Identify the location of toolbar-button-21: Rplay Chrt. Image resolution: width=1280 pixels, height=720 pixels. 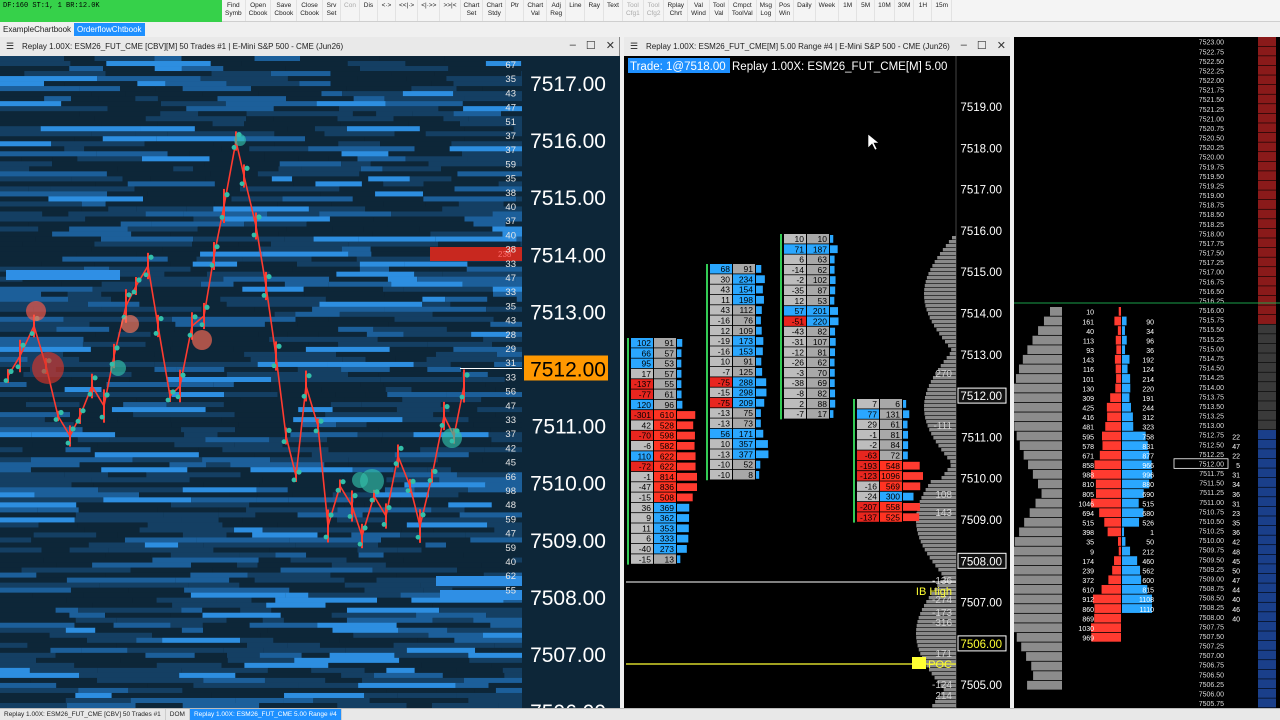
(676, 10).